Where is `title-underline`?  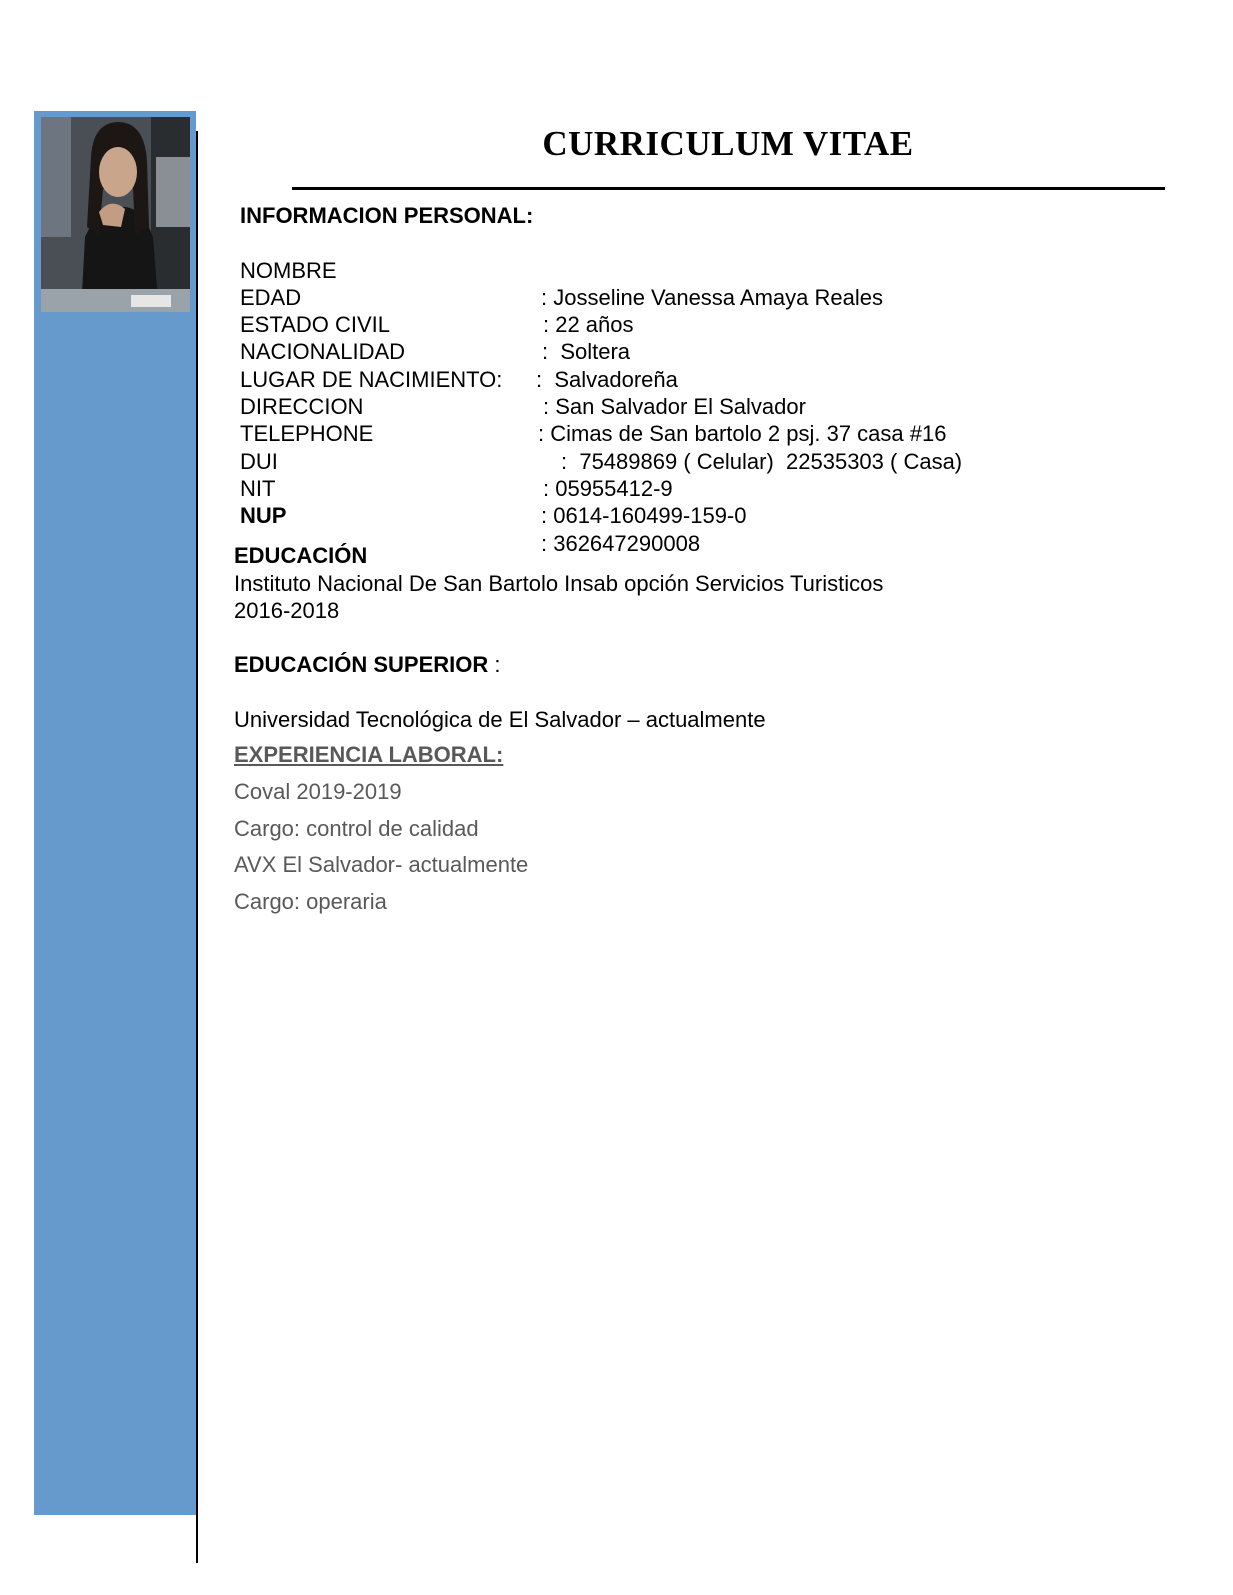
title-underline is located at coordinates (728, 188).